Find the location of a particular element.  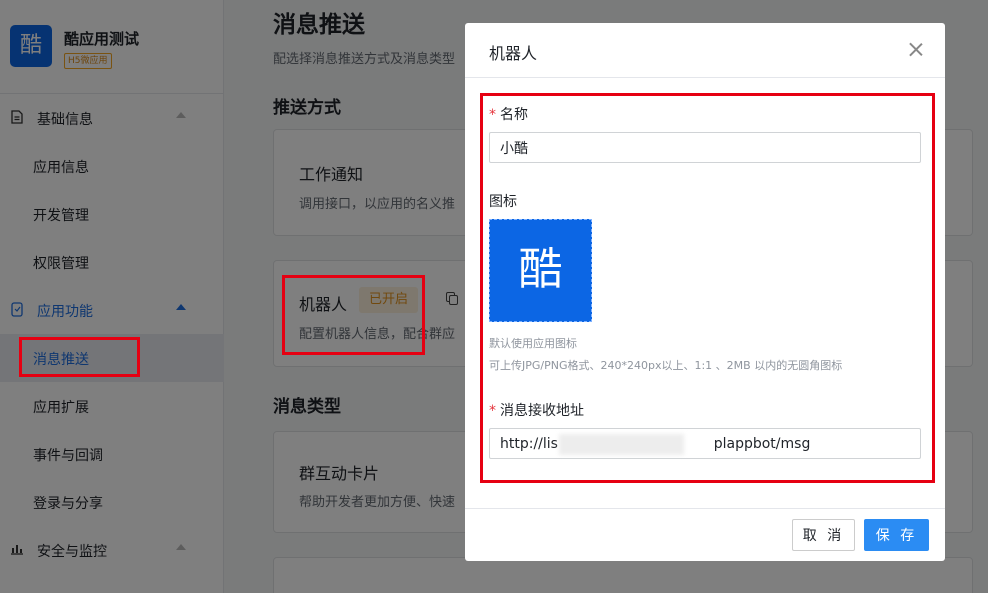

cancel-button: 取 消 is located at coordinates (823, 535).